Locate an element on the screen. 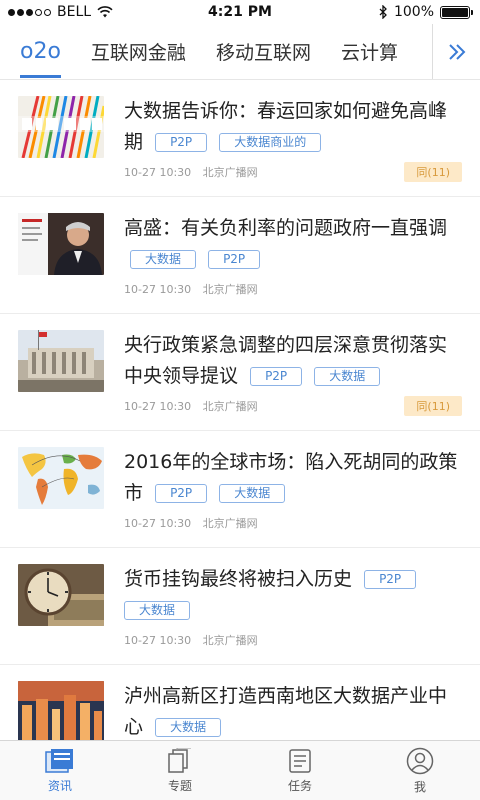  carrier-label: BELL is located at coordinates (74, 12).